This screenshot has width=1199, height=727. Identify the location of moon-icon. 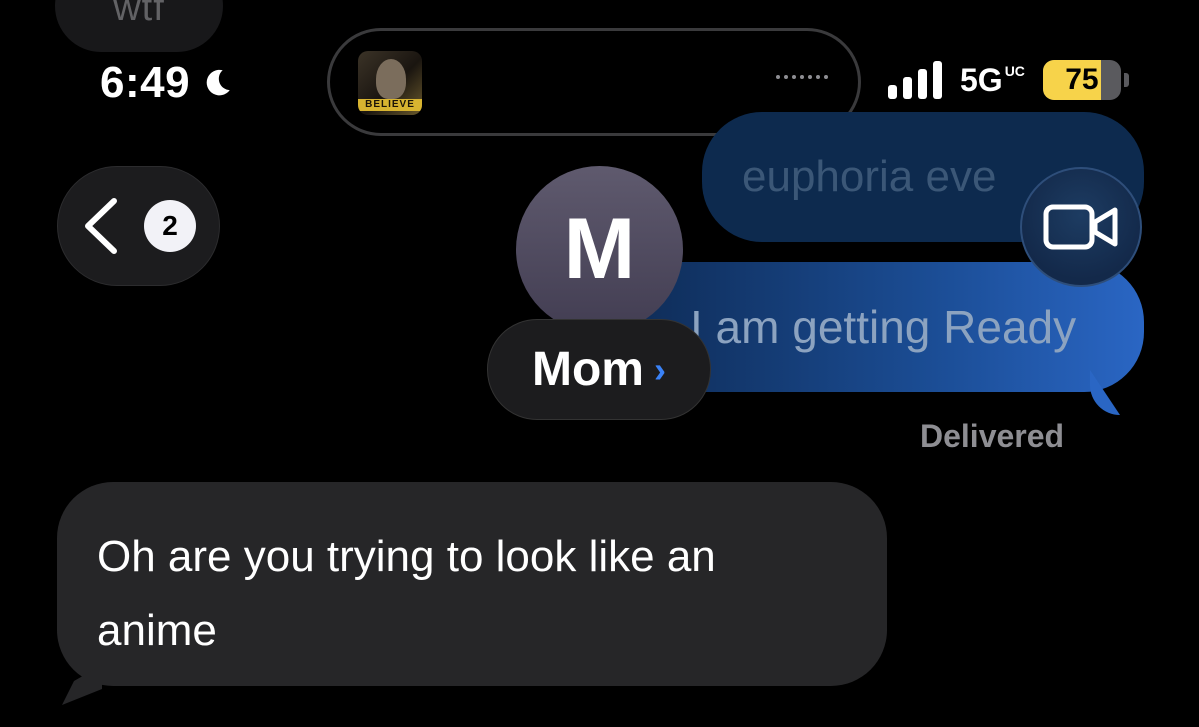
(218, 82).